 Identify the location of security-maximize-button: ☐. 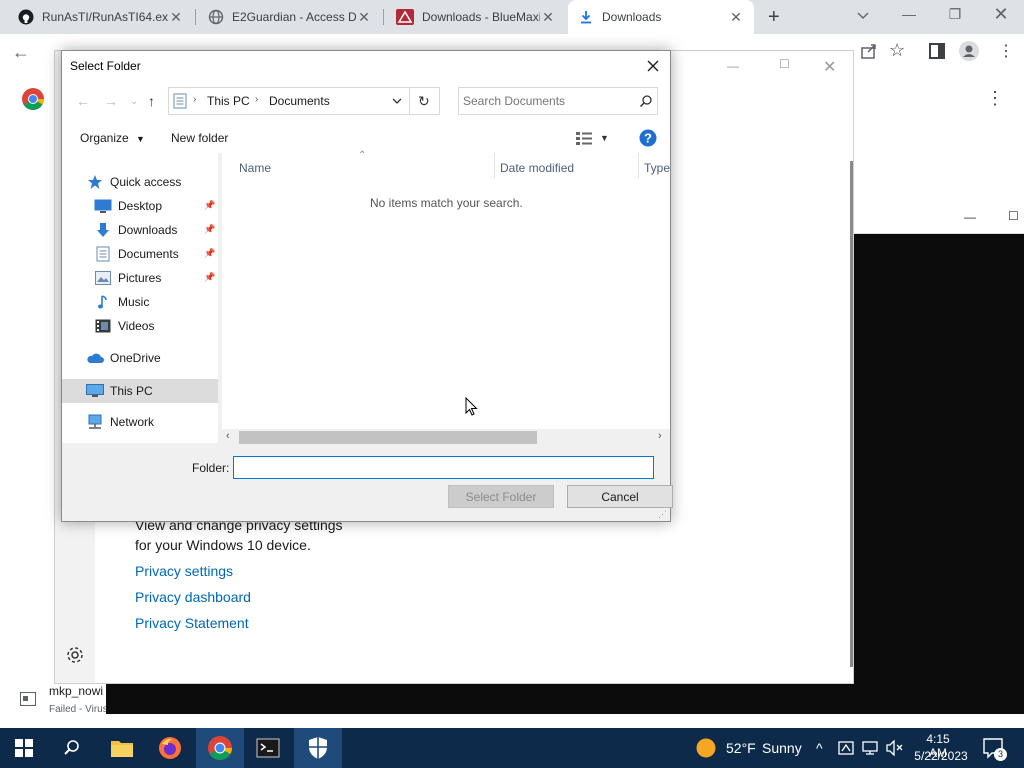
(784, 64).